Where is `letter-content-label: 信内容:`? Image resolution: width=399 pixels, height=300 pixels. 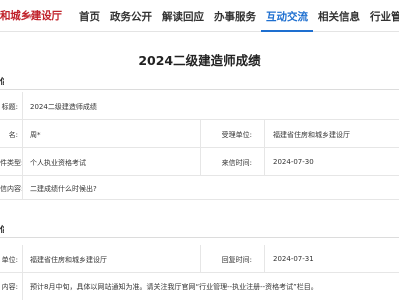
letter-content-label: 信内容: is located at coordinates (12, 189).